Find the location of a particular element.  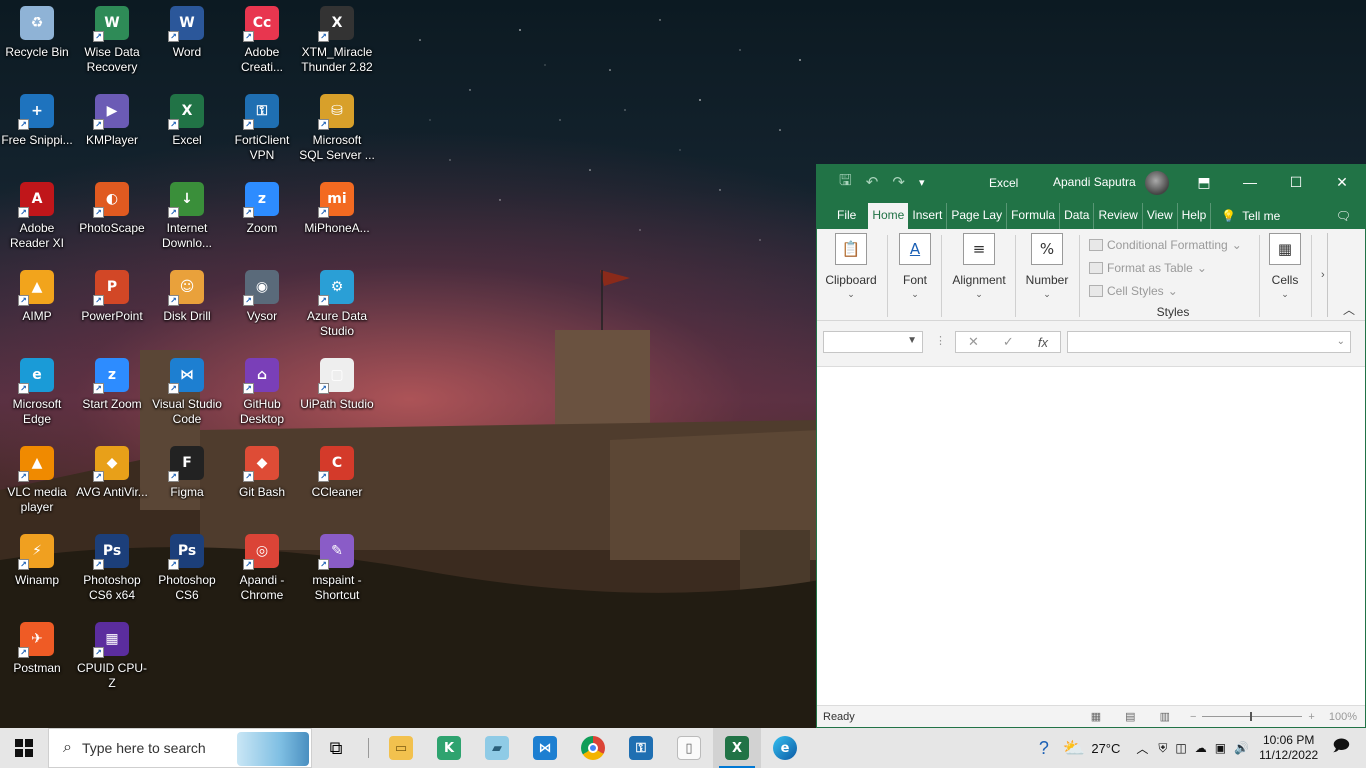

normal-view-icon: ▦ is located at coordinates (1096, 716).